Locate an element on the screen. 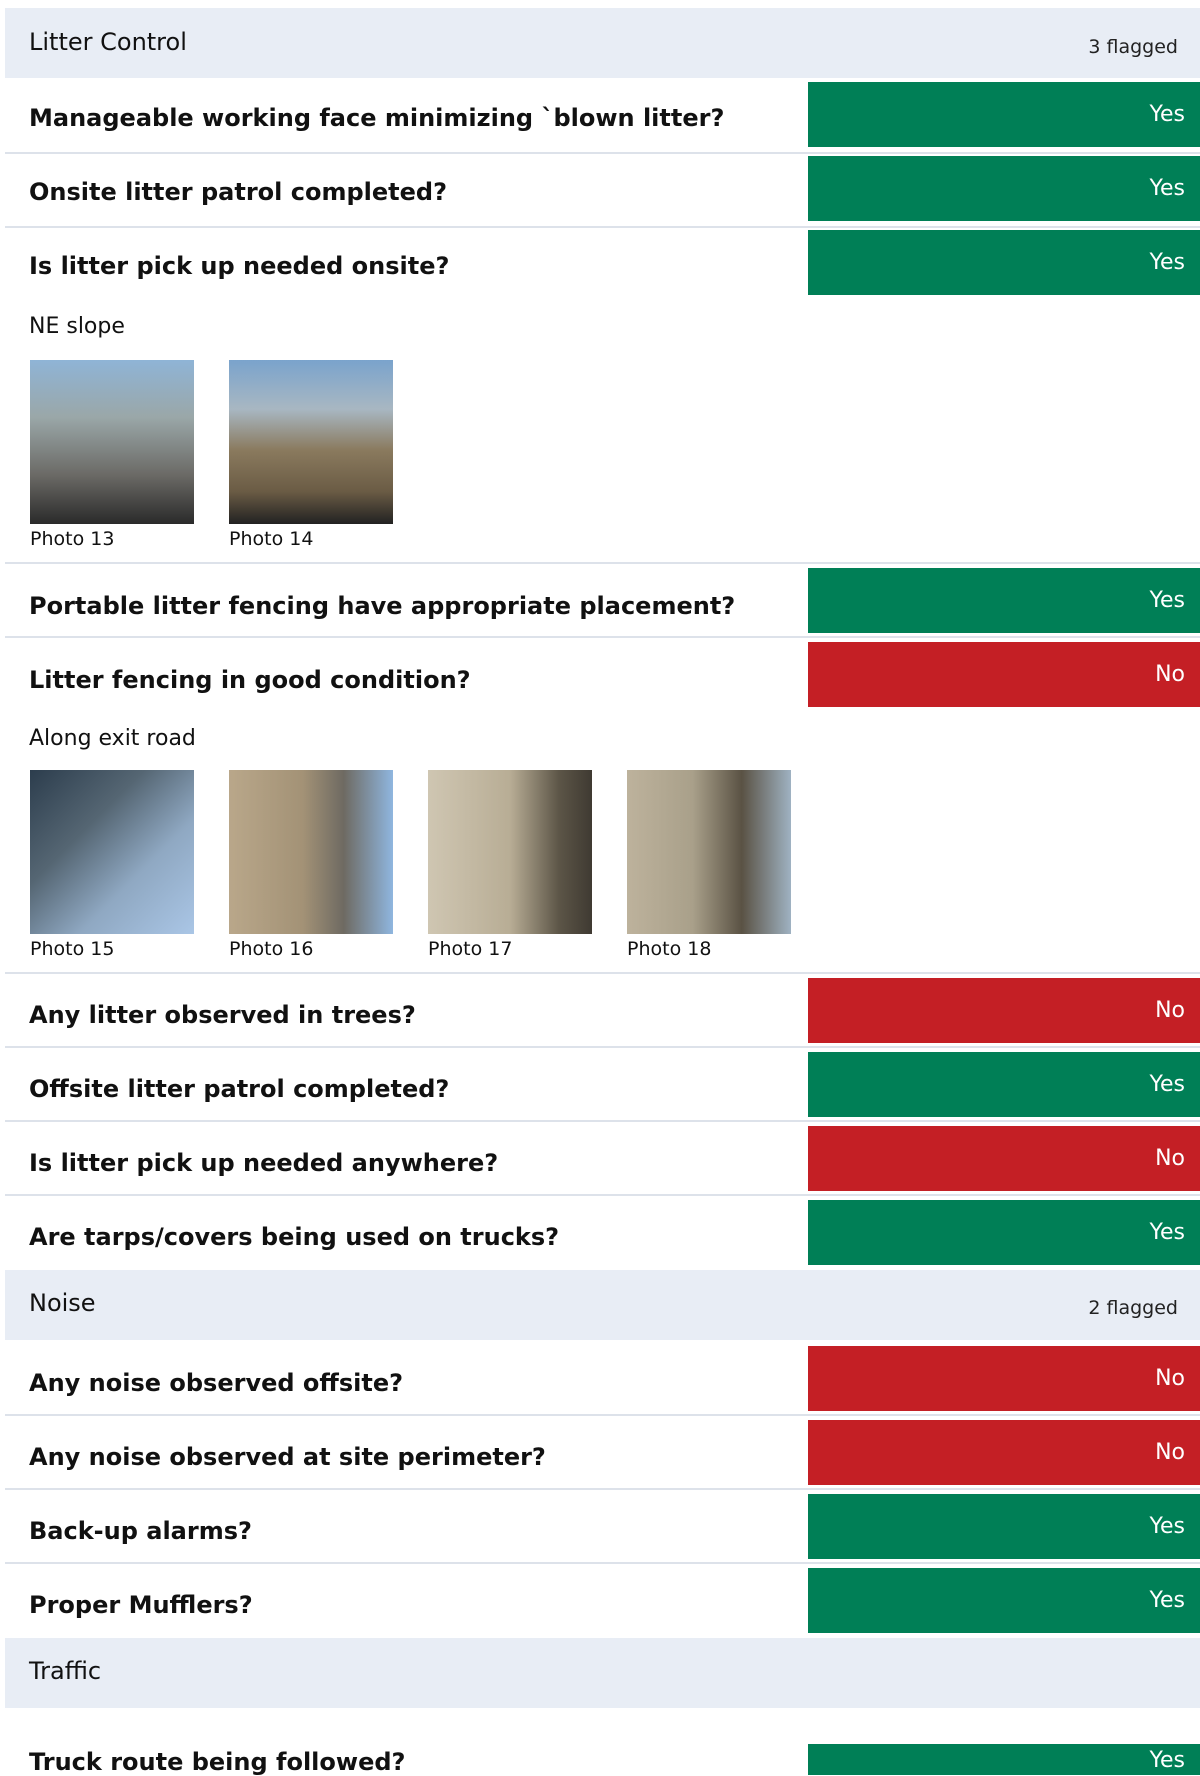 Image resolution: width=1200 pixels, height=1776 pixels. section-header-traffic: Traffic is located at coordinates (602, 1673).